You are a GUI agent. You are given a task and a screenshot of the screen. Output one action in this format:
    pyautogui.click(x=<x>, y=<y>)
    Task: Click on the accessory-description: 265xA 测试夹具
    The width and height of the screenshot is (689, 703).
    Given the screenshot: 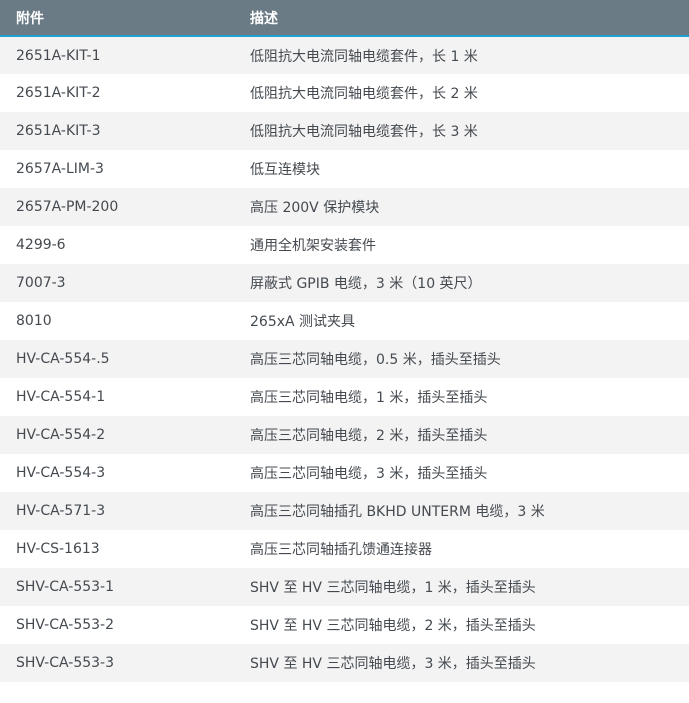 What is the action you would take?
    pyautogui.click(x=469, y=321)
    